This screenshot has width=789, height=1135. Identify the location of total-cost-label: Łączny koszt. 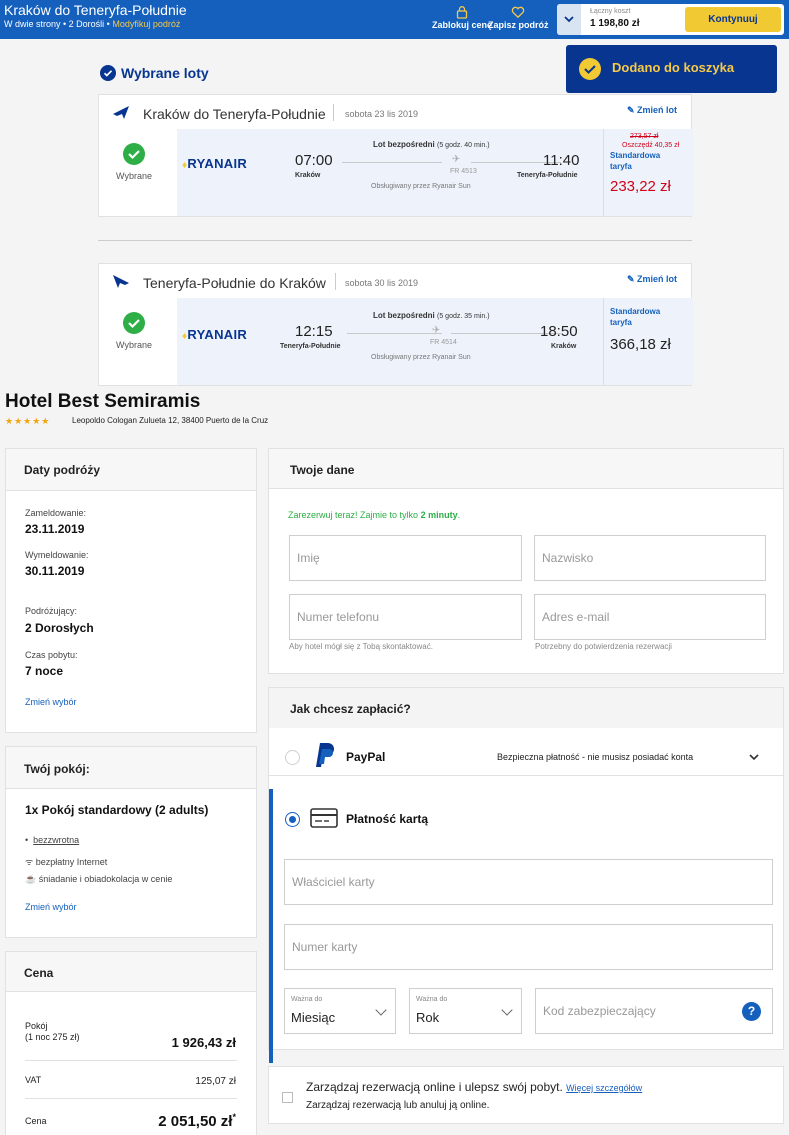
(610, 11).